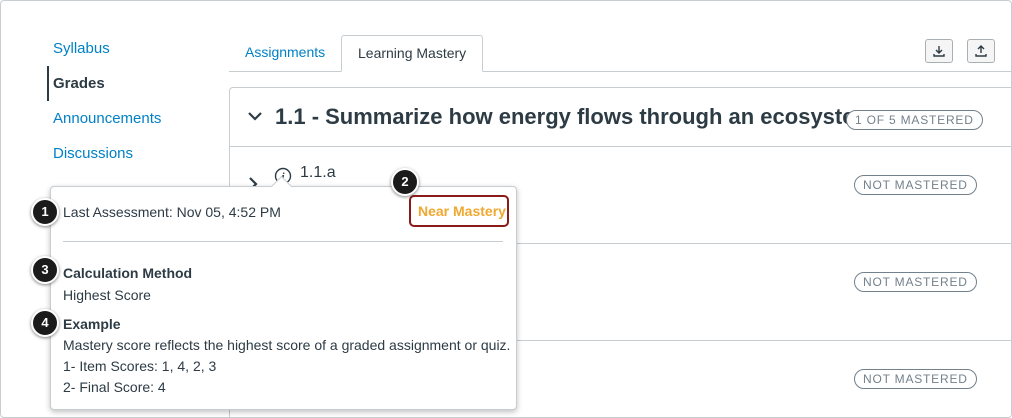 This screenshot has width=1012, height=418. I want to click on export-button, so click(981, 51).